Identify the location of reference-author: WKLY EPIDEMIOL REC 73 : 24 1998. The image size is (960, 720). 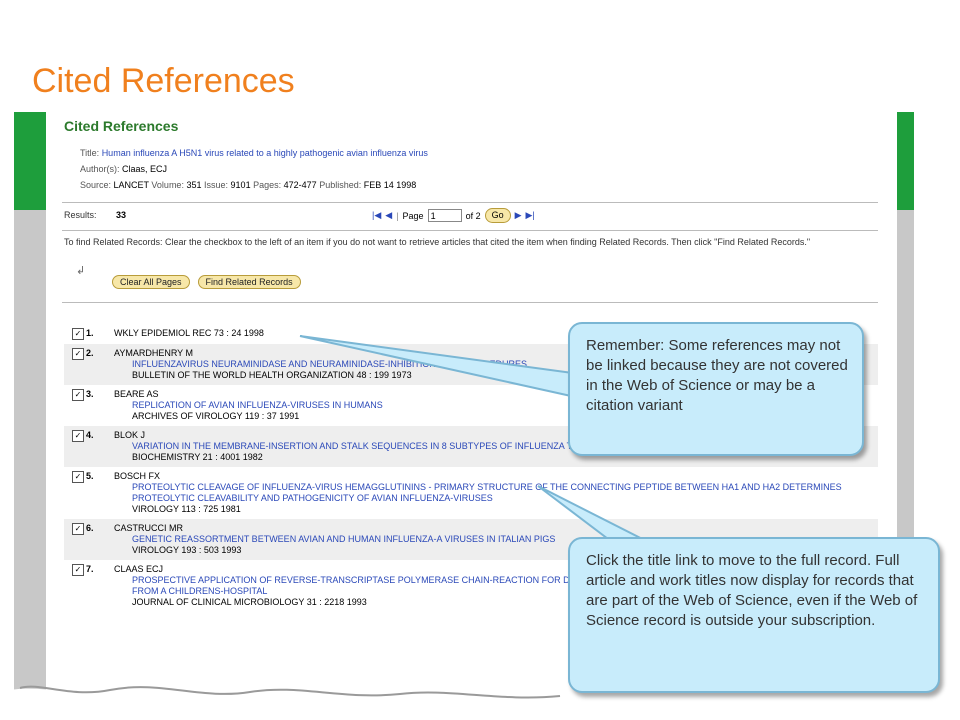
(189, 333).